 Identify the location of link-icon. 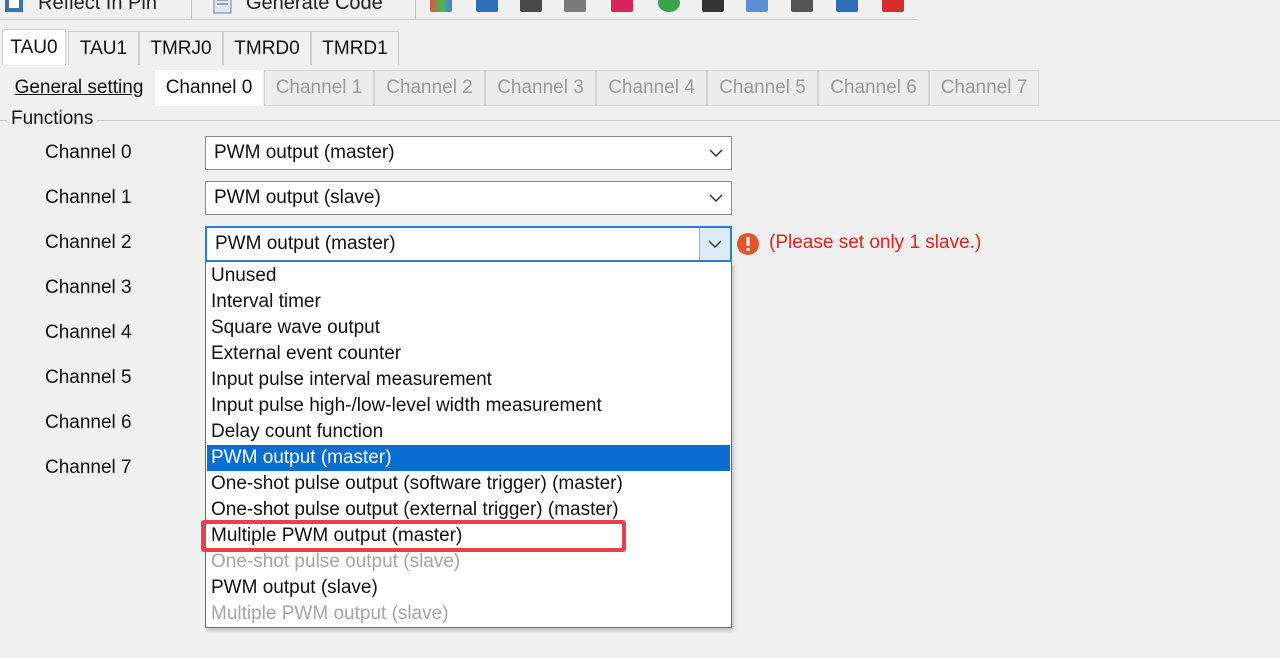
(713, 6).